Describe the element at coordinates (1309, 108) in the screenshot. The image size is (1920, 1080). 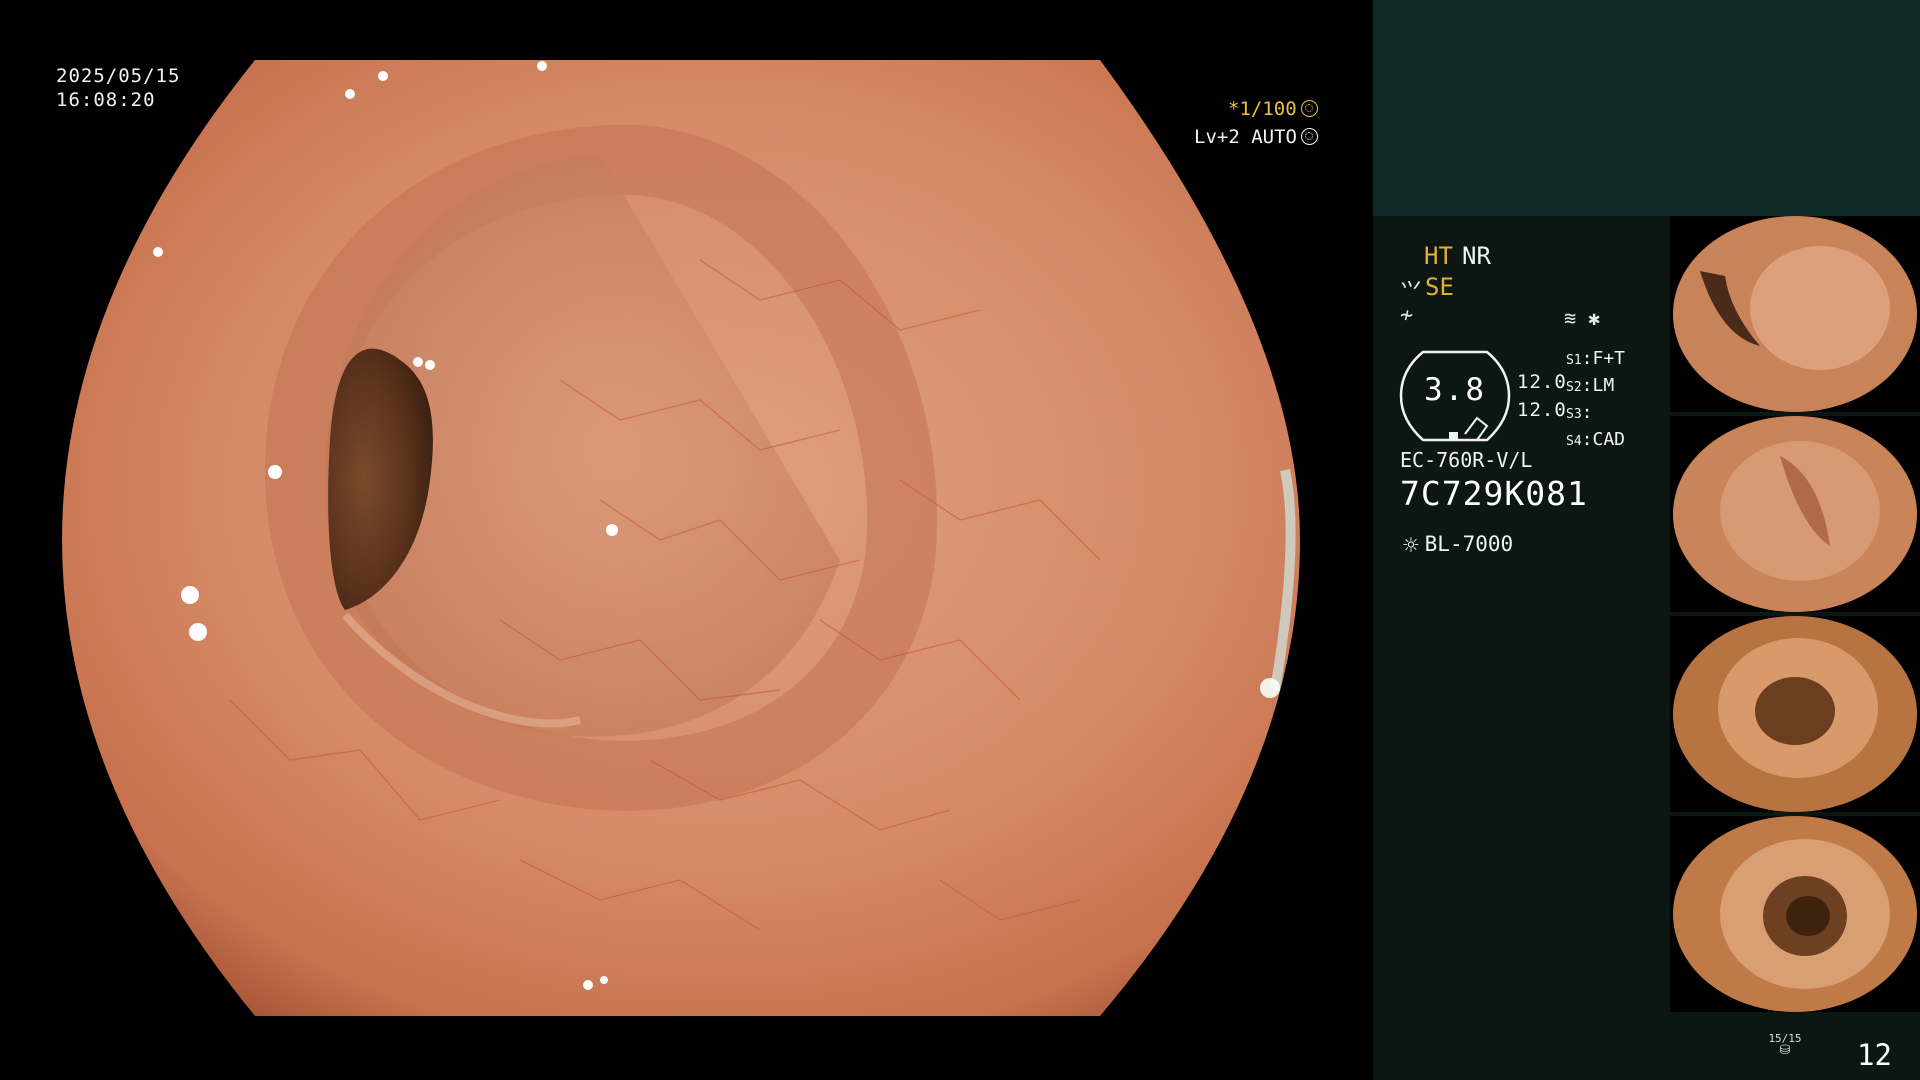
I see `shutter-icon` at that location.